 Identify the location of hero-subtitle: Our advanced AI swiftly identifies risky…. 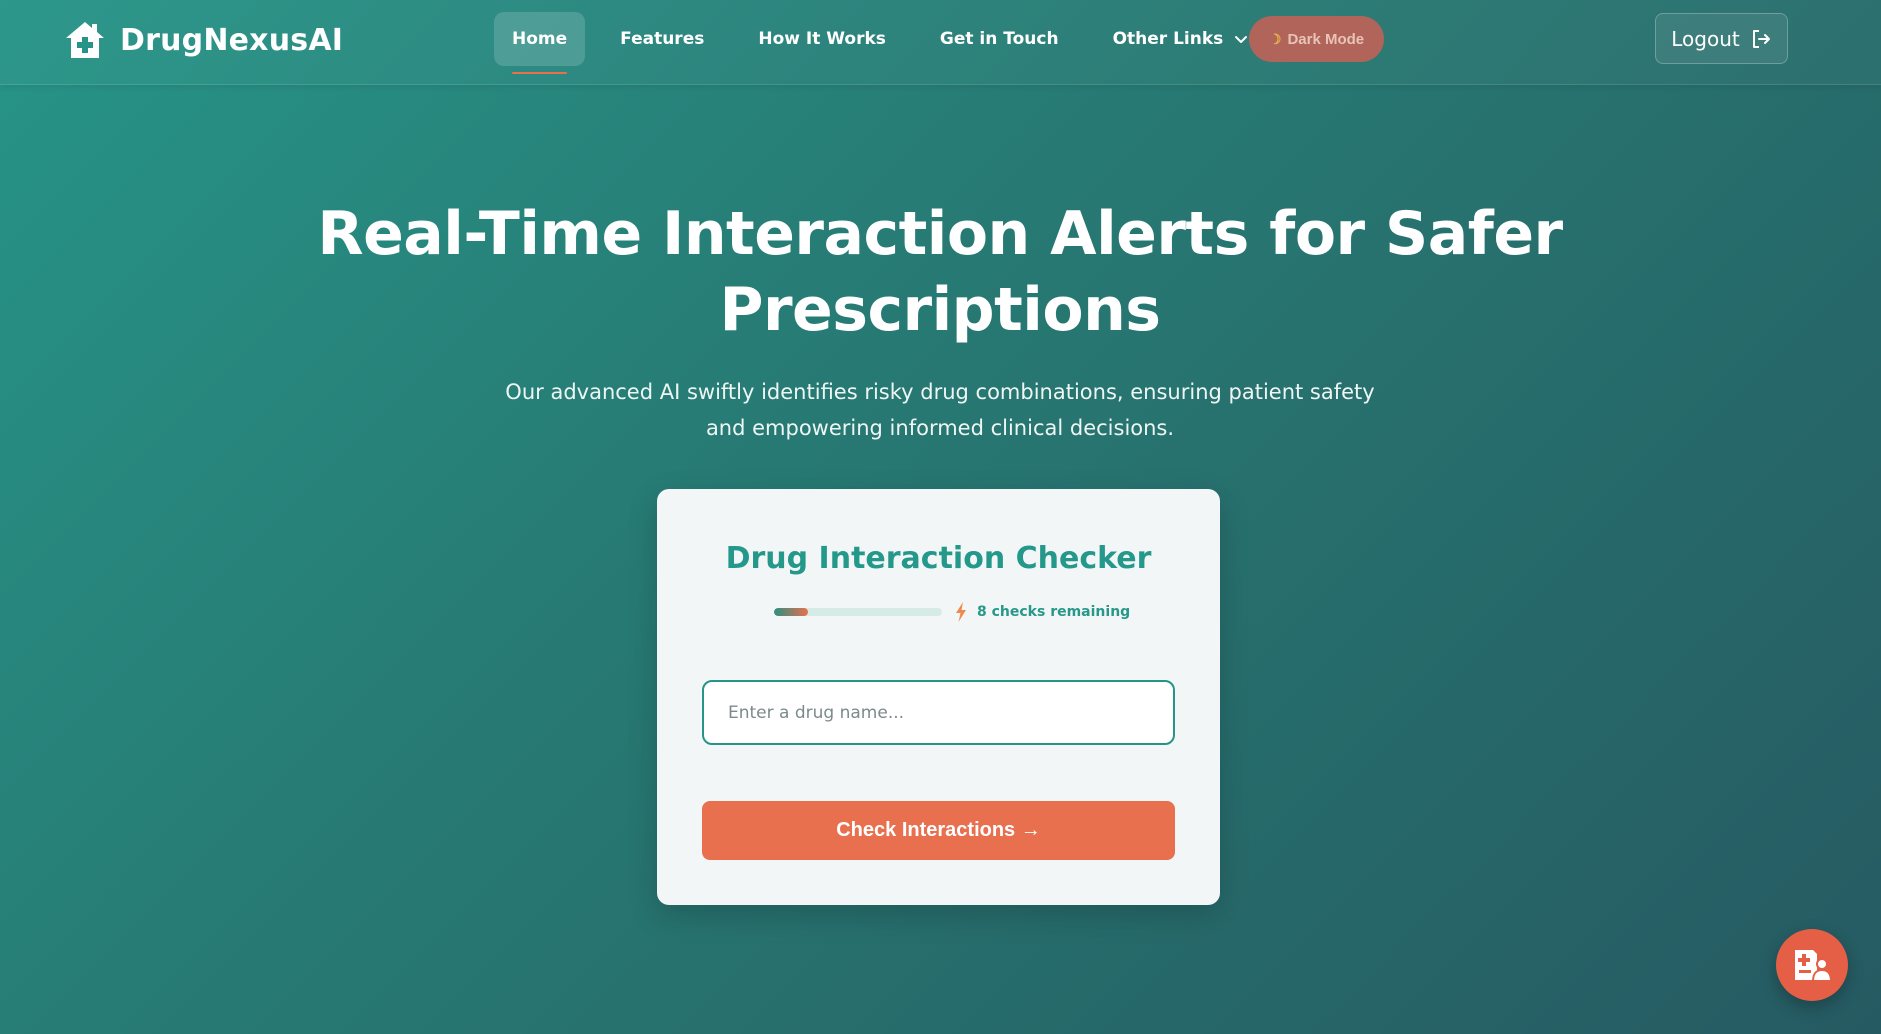
(940, 410).